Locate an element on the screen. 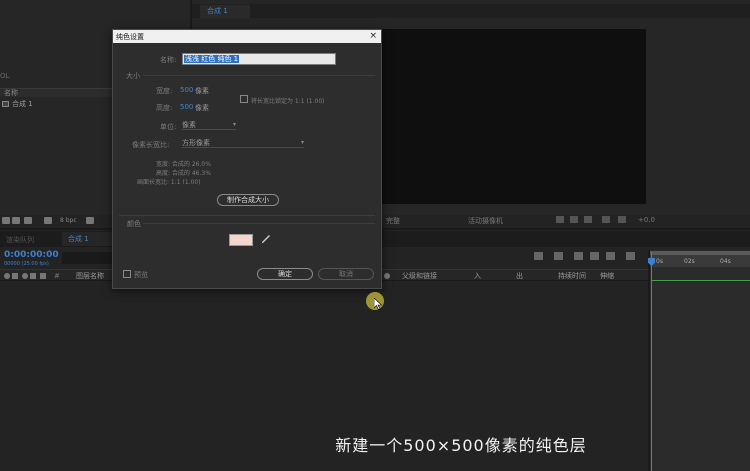 Image resolution: width=750 pixels, height=471 pixels. label-icon is located at coordinates (43, 276).